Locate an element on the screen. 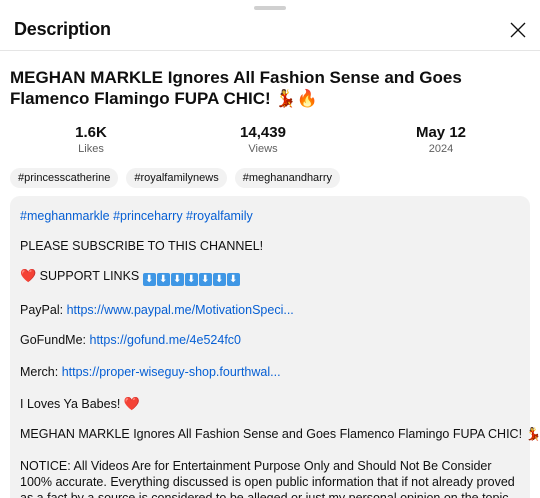 This screenshot has height=498, width=540. support-links-label: SUPPORT LINKS is located at coordinates (89, 276).